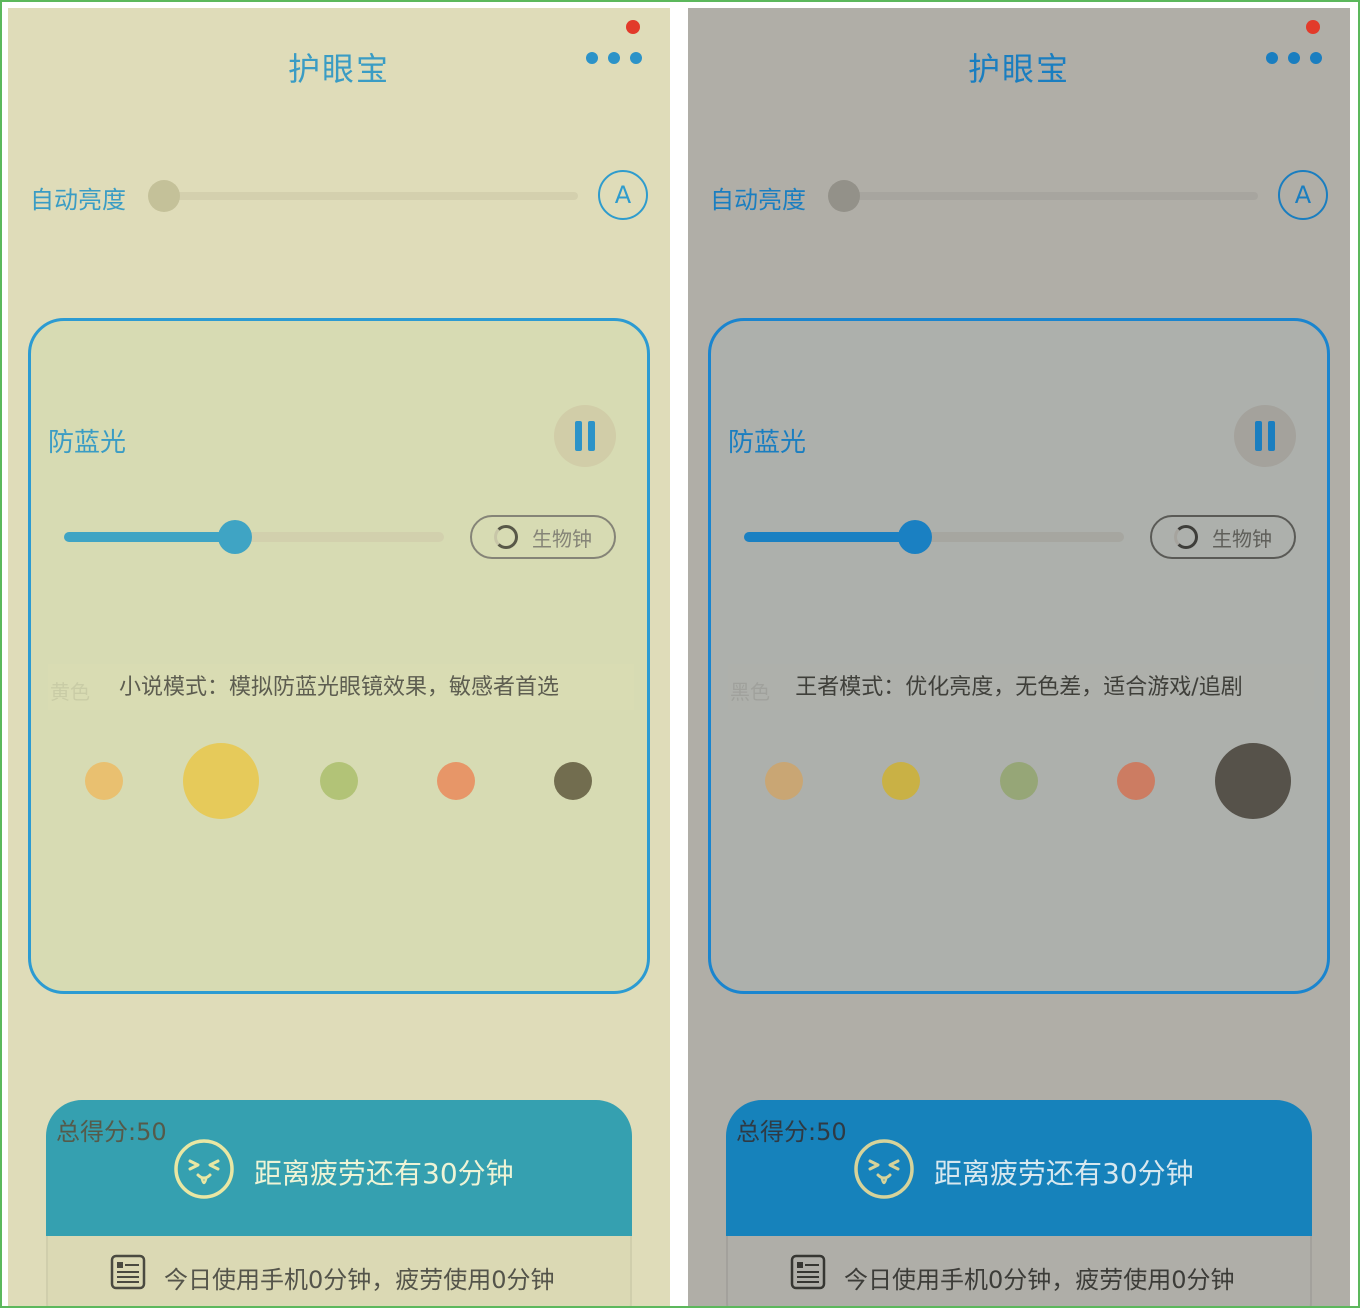 The image size is (1360, 1308). What do you see at coordinates (338, 687) in the screenshot?
I see `mode-description: 小说模式：模拟防蓝光眼镜效果，敏感者首选` at bounding box center [338, 687].